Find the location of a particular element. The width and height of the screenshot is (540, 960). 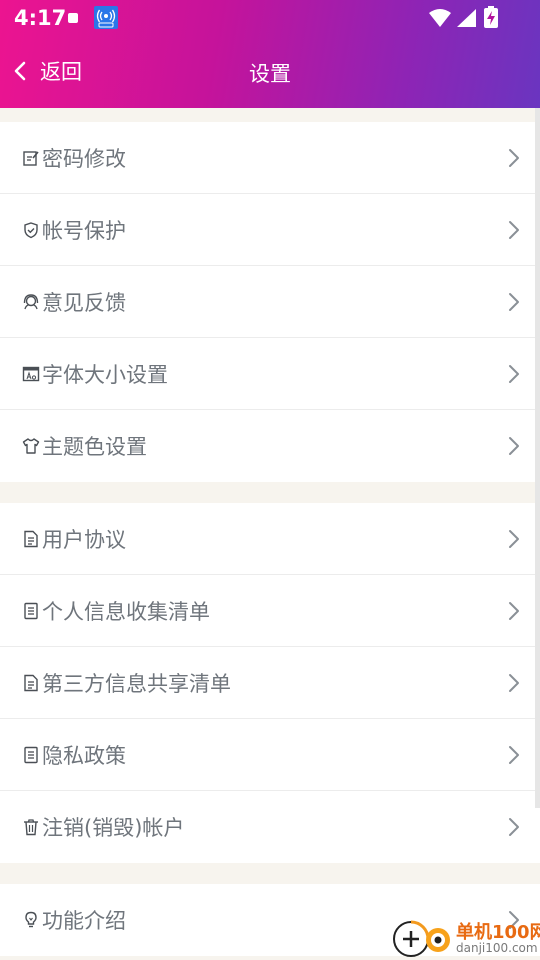

settings-item-third-party-sharing: 第三方信息共享清单 is located at coordinates (270, 683).